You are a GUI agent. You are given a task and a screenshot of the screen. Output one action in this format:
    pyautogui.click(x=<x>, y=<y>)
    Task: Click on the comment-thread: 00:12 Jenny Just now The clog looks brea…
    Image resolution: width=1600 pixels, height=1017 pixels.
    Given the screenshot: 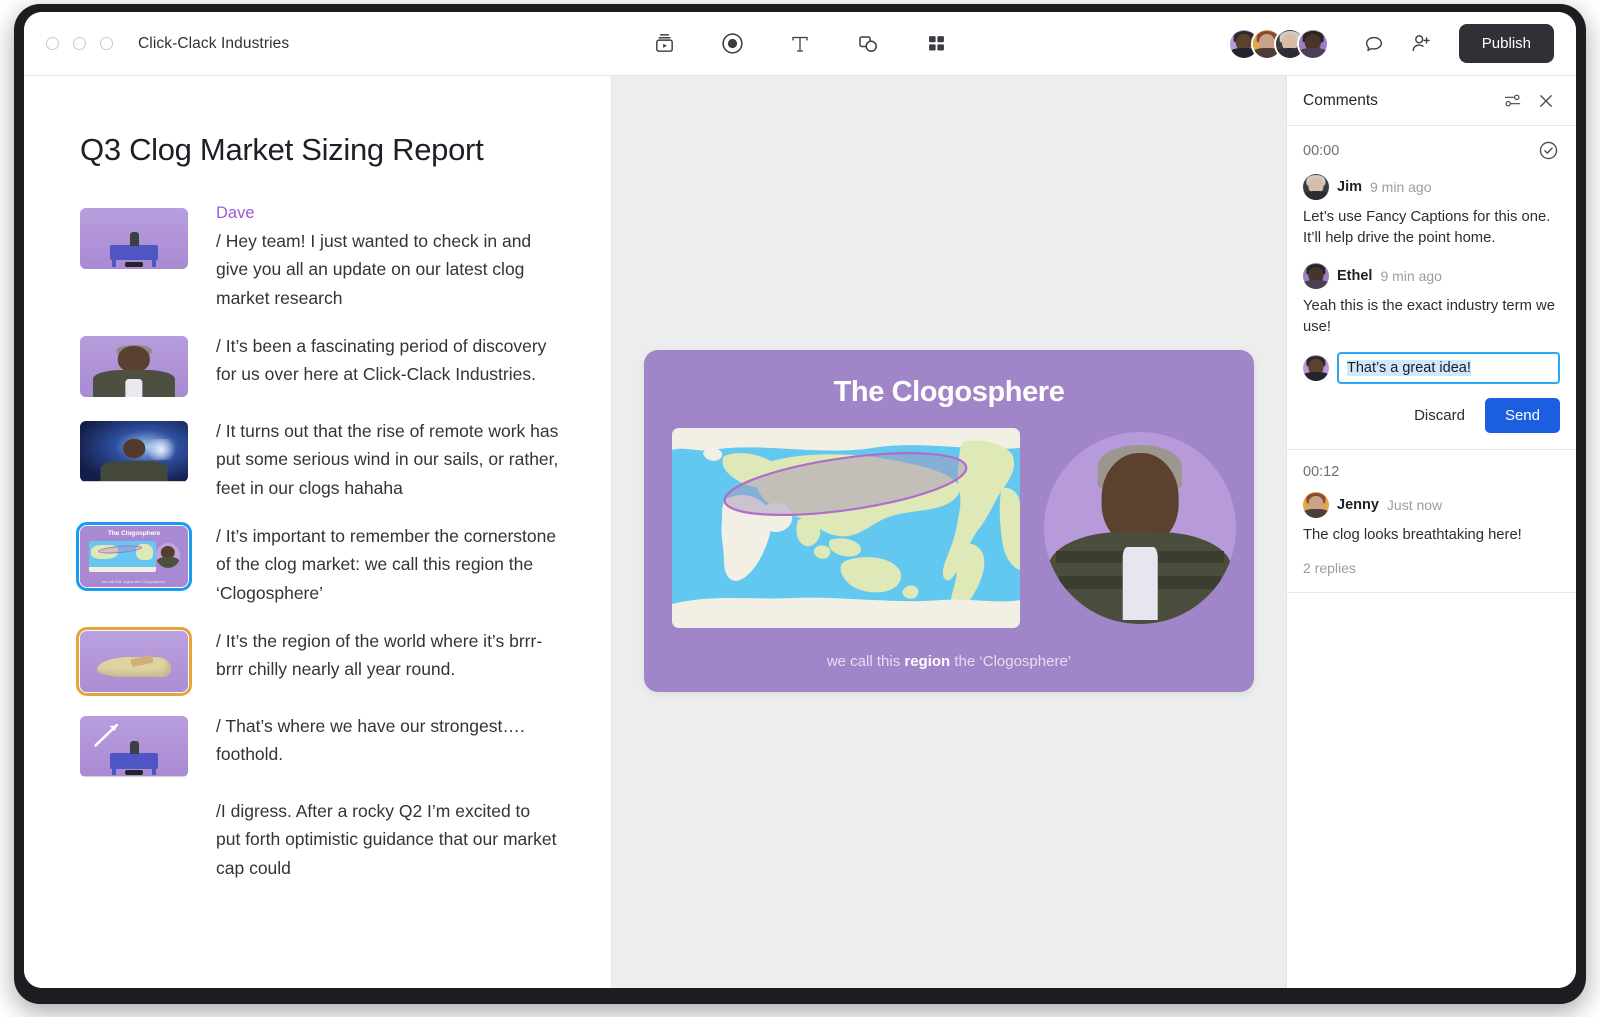 What is the action you would take?
    pyautogui.click(x=1431, y=521)
    